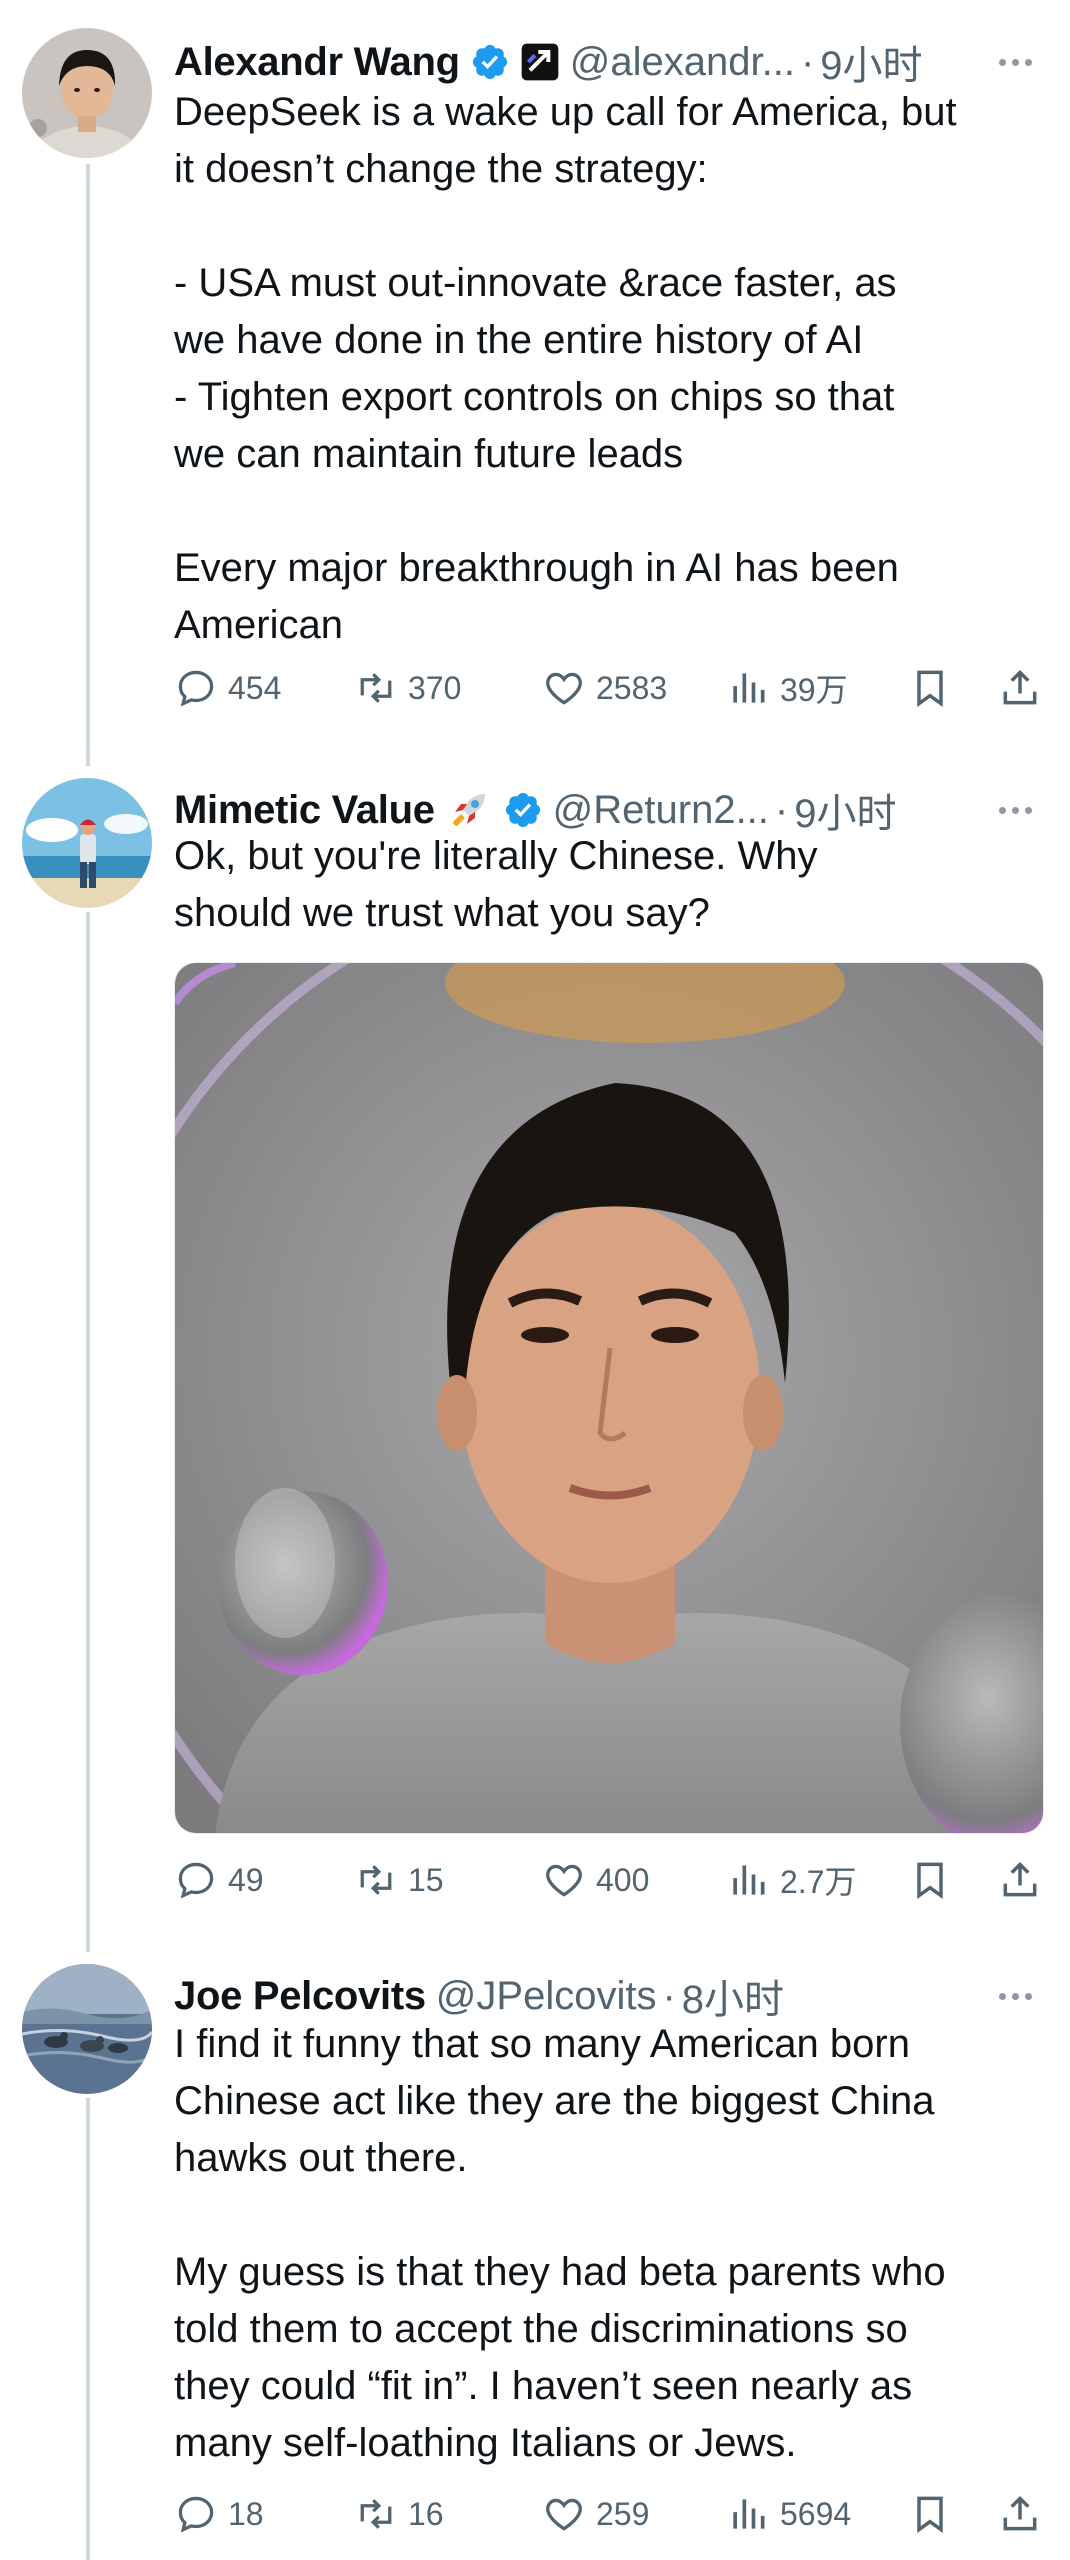 The image size is (1070, 2560). I want to click on author-name: Mimetic Value, so click(304, 810).